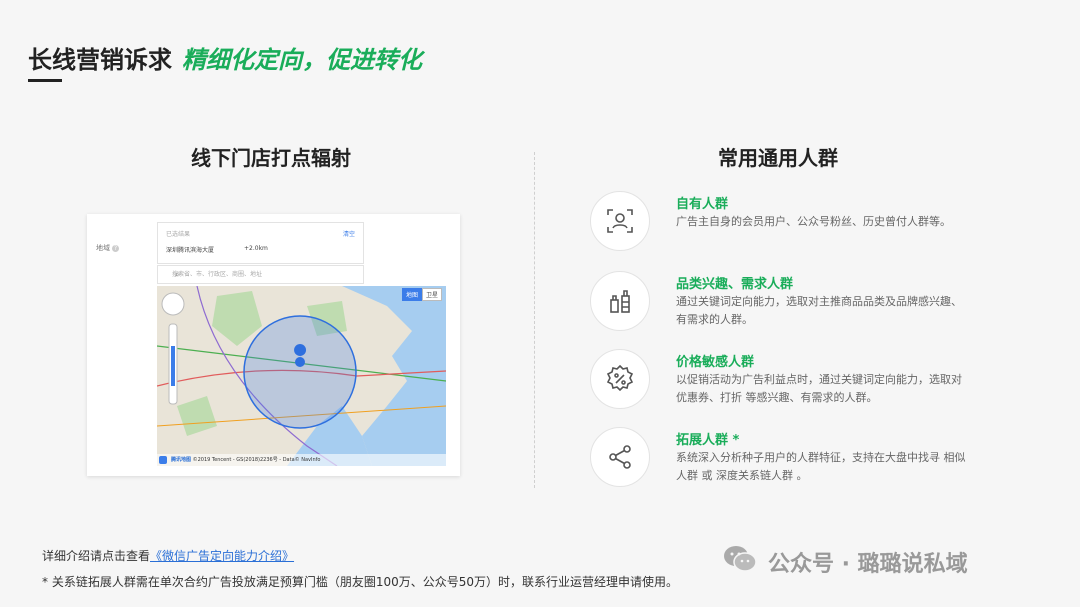  What do you see at coordinates (222, 556) in the screenshot?
I see `intro-link: 《微信广告定向能力介绍》` at bounding box center [222, 556].